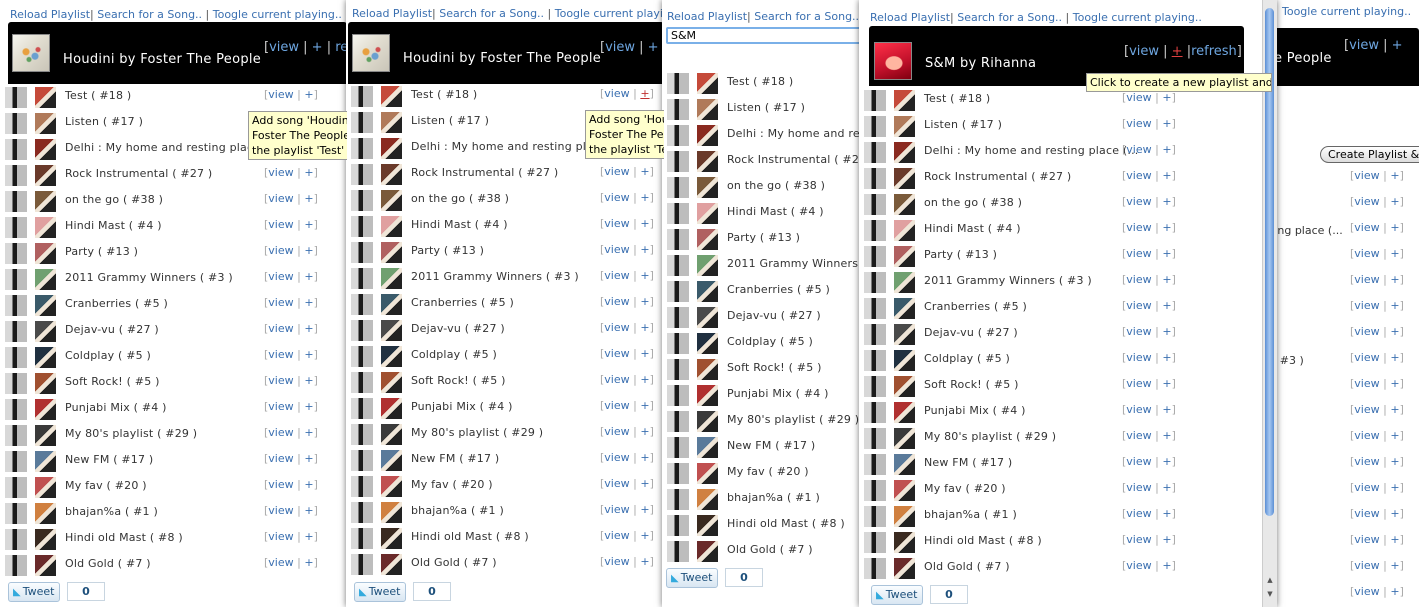  Describe the element at coordinates (505, 278) in the screenshot. I see `playlist-row: 2011 Grammy Winners ( #3 ) [view | +]` at that location.